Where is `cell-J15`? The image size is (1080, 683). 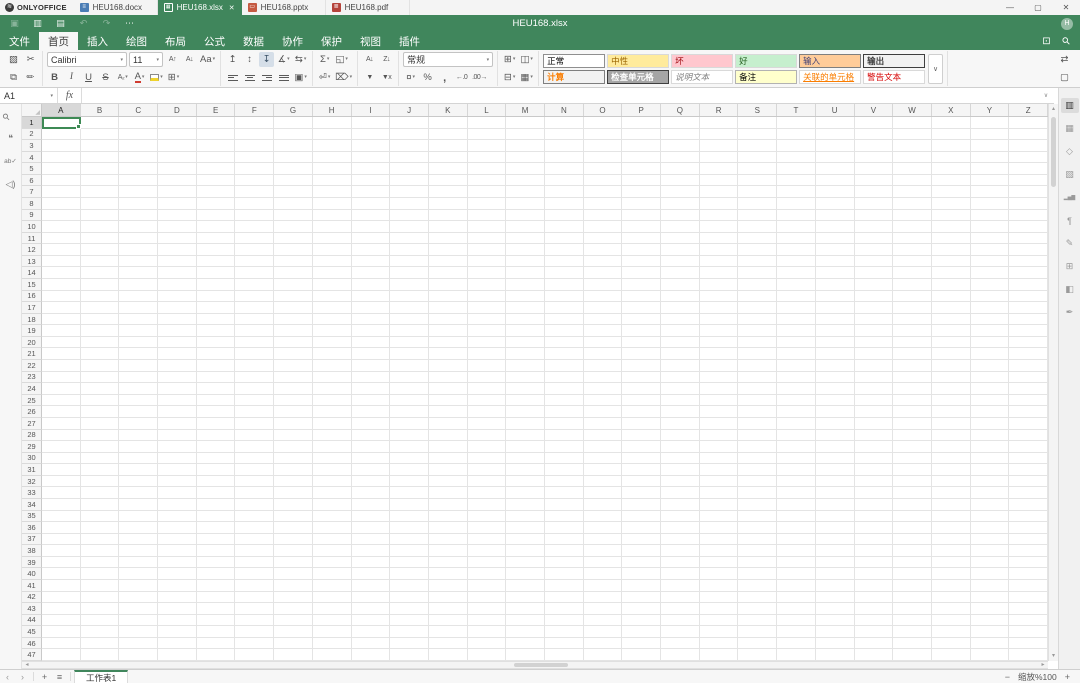
cell-J15 is located at coordinates (409, 285).